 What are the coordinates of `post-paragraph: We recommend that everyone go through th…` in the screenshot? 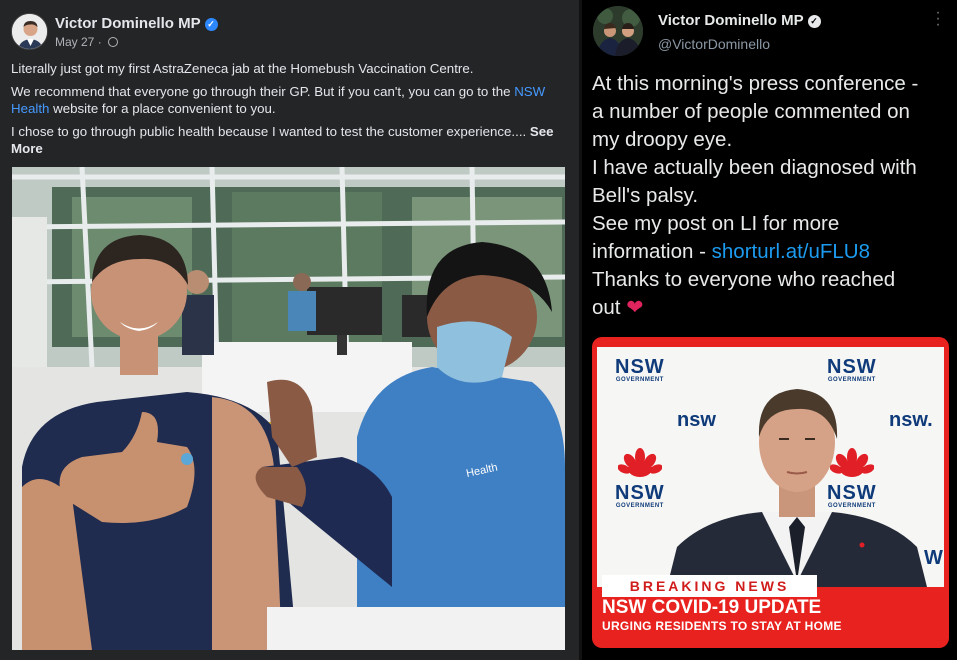 It's located at (278, 100).